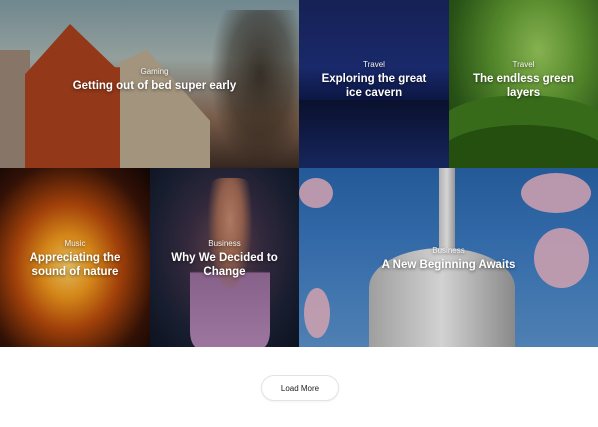  I want to click on post-title: Exploring the great ice cavern, so click(374, 86).